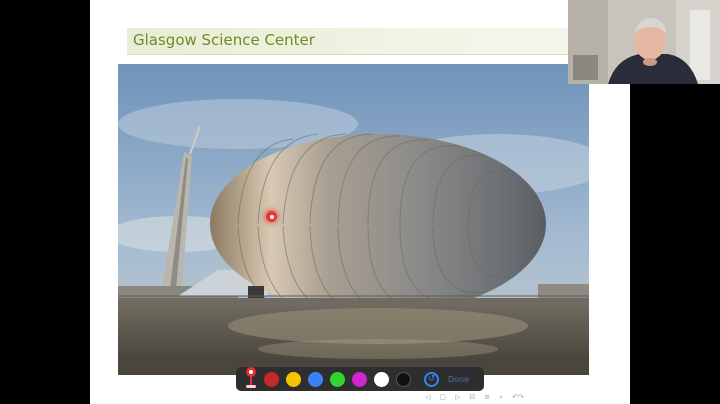 The height and width of the screenshot is (404, 720). I want to click on search-icon: ⌕, so click(501, 397).